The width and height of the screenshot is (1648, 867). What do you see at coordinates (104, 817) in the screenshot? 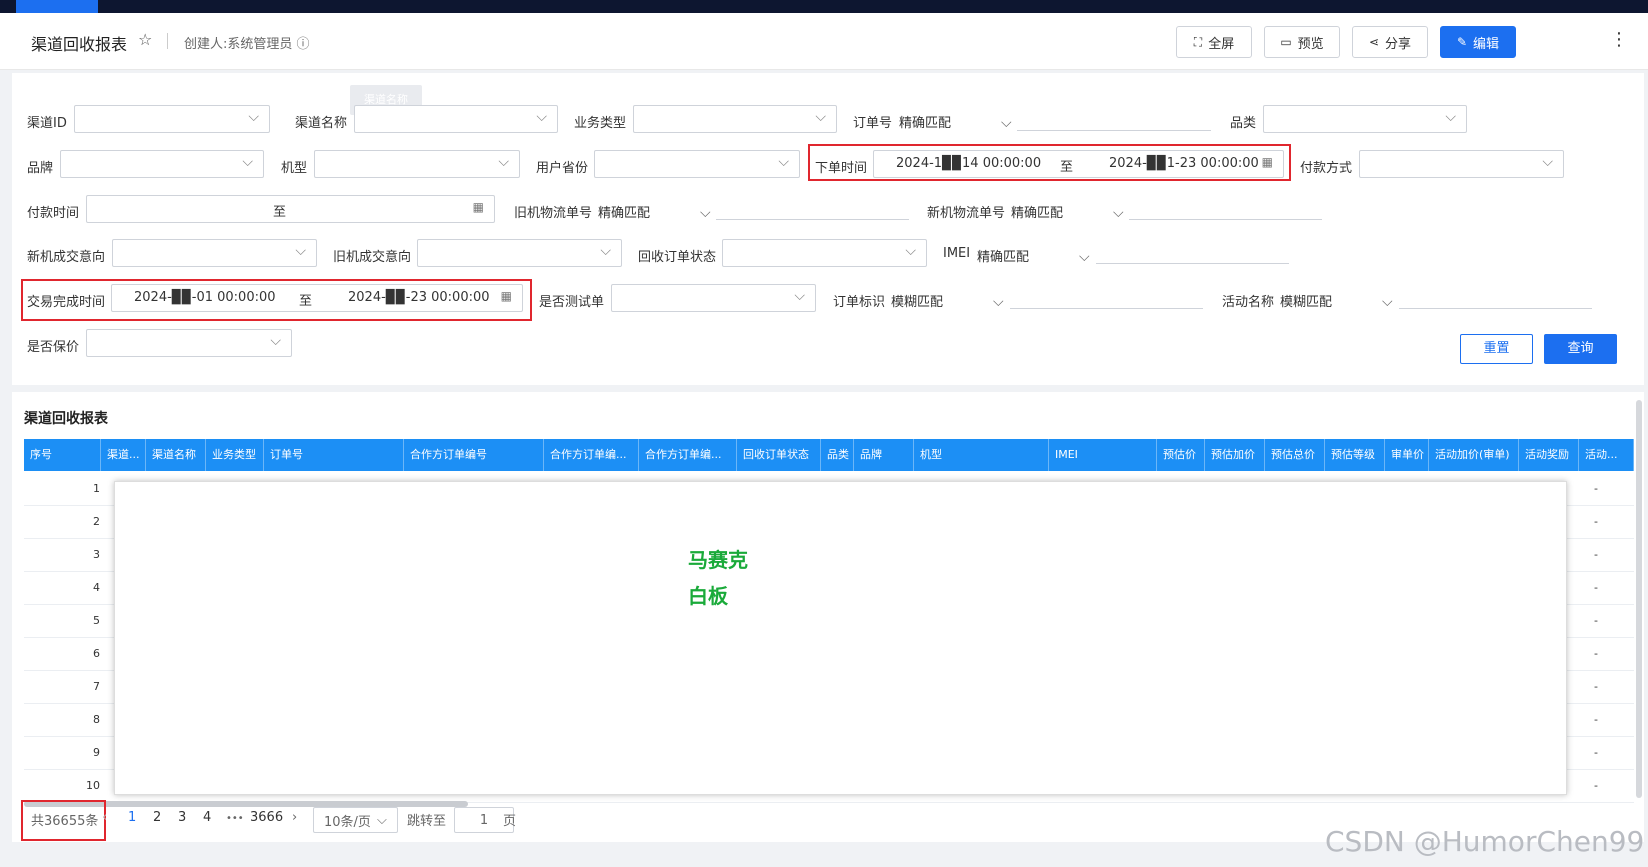
I see `prev-page-icon: ‹` at bounding box center [104, 817].